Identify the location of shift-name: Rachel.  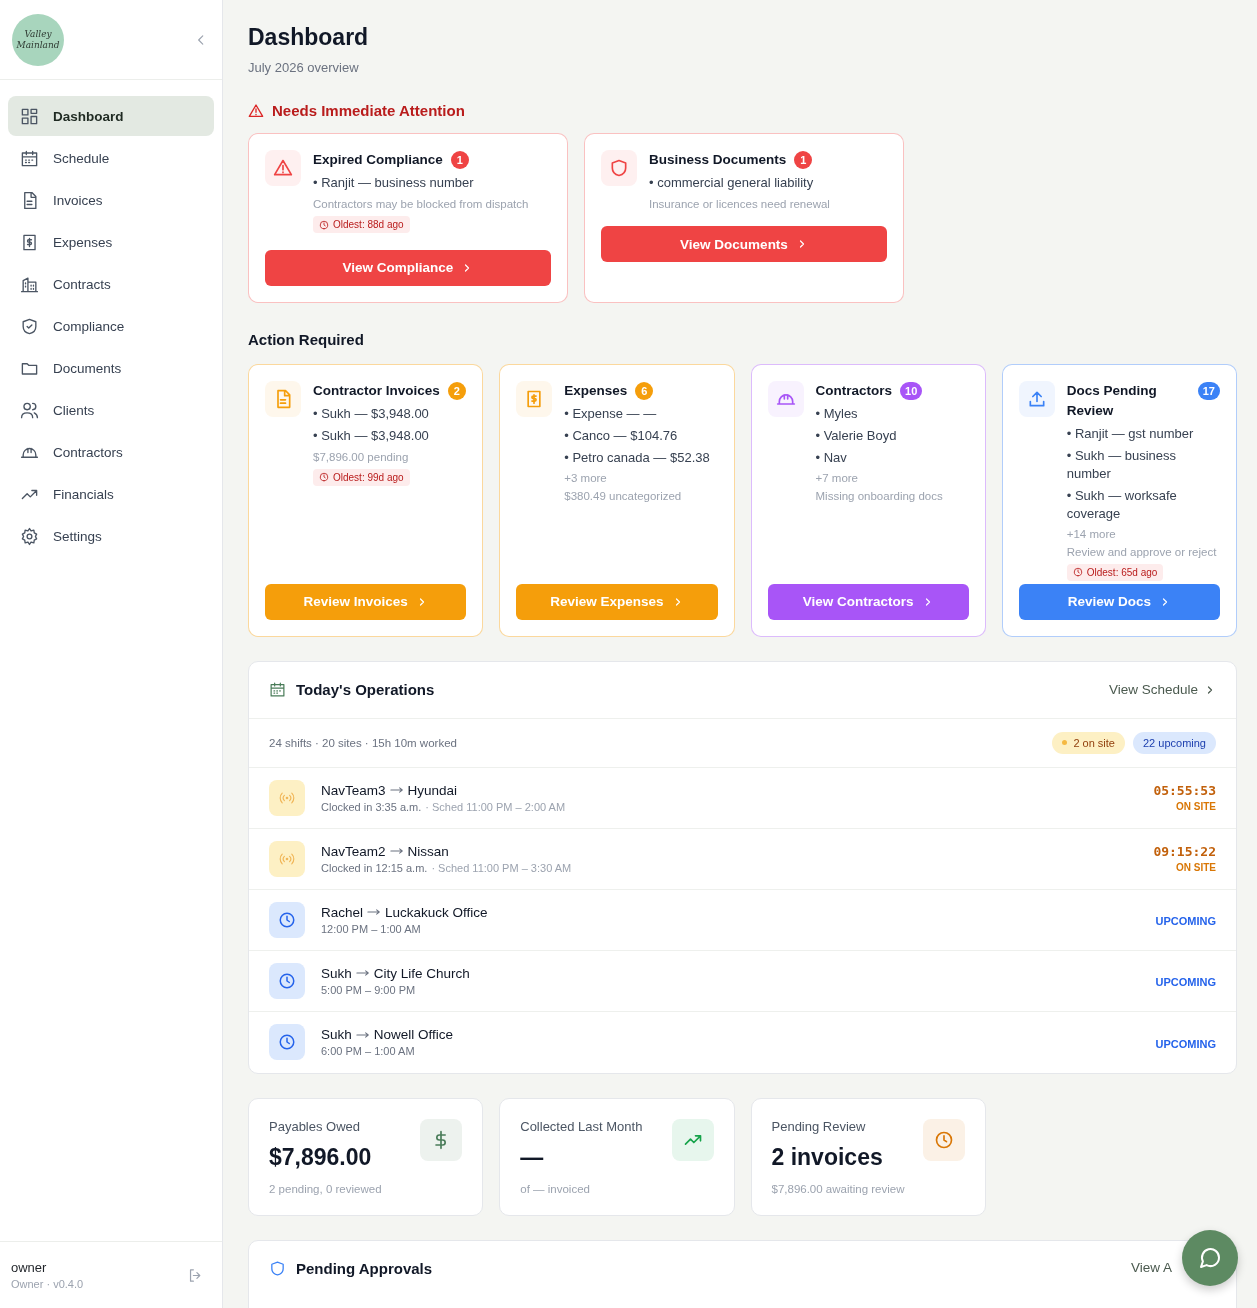
(342, 912).